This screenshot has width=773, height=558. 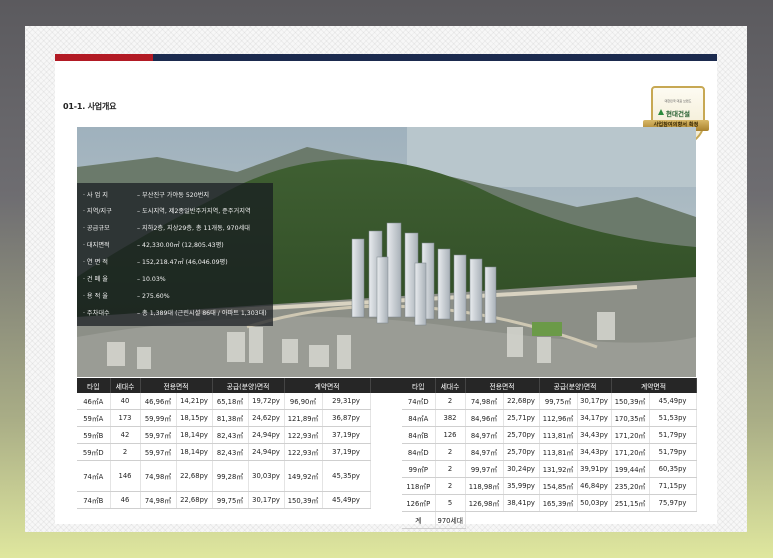 I want to click on total-row: 계 970세대, so click(x=549, y=520).